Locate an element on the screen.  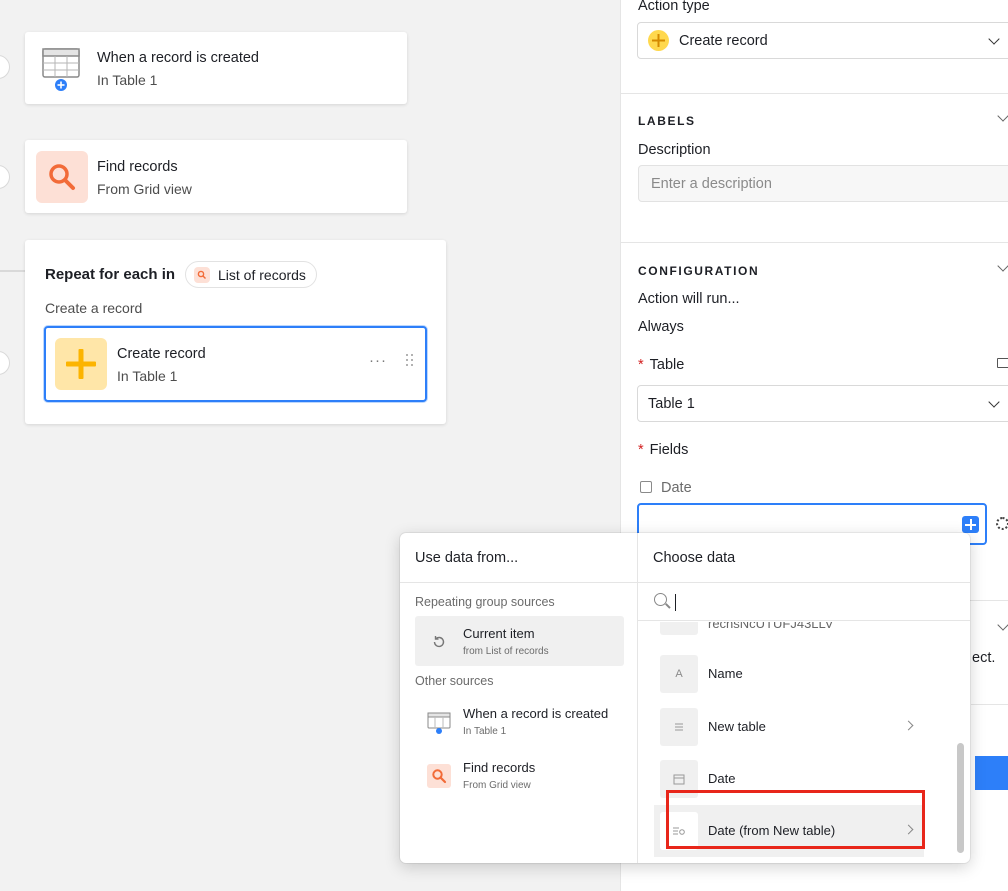
table-label: * Table is located at coordinates (661, 365).